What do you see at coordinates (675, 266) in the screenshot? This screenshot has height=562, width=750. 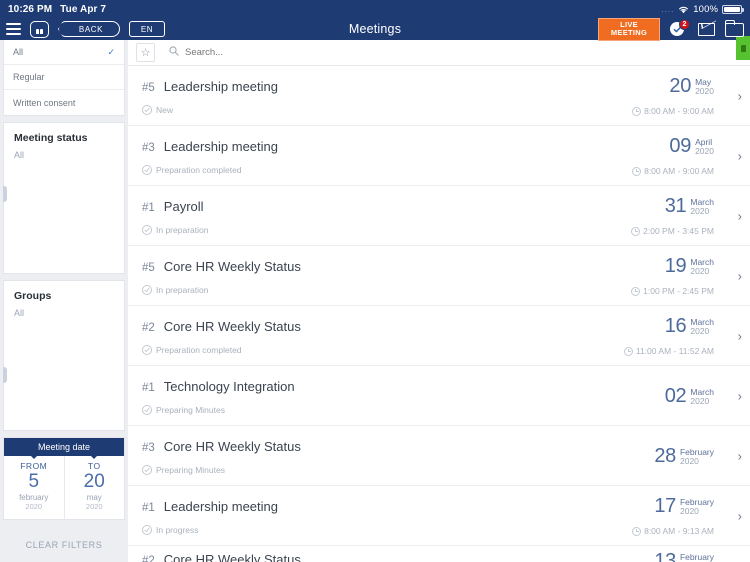 I see `meeting-day: 19` at bounding box center [675, 266].